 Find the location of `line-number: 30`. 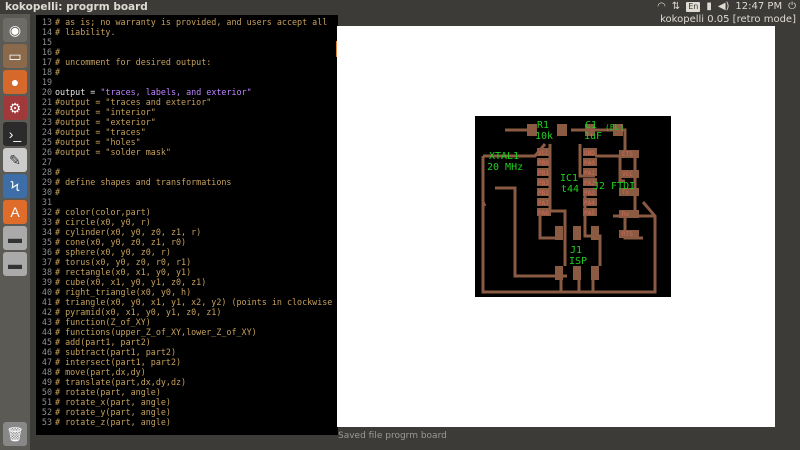

line-number: 30 is located at coordinates (46, 192).